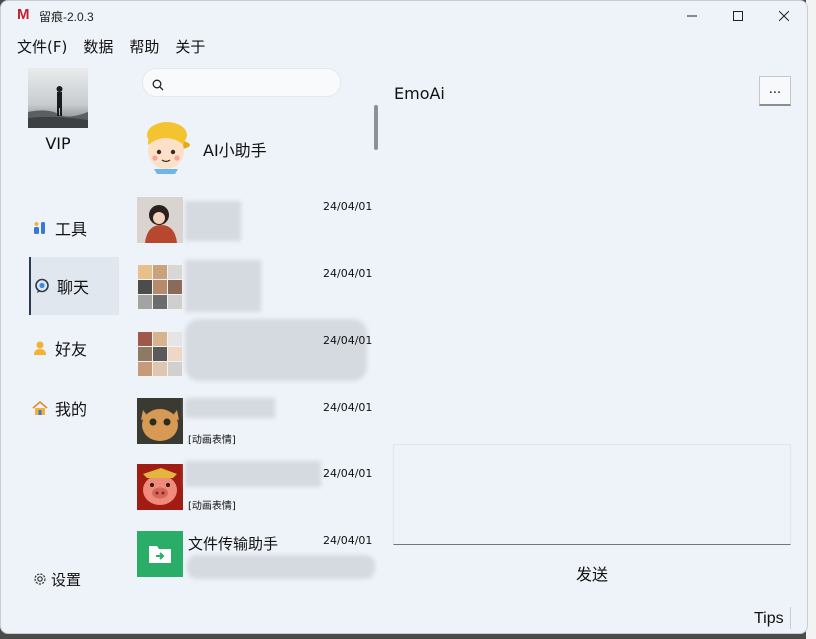  Describe the element at coordinates (419, 93) in the screenshot. I see `conversation-title: EmoAi` at that location.